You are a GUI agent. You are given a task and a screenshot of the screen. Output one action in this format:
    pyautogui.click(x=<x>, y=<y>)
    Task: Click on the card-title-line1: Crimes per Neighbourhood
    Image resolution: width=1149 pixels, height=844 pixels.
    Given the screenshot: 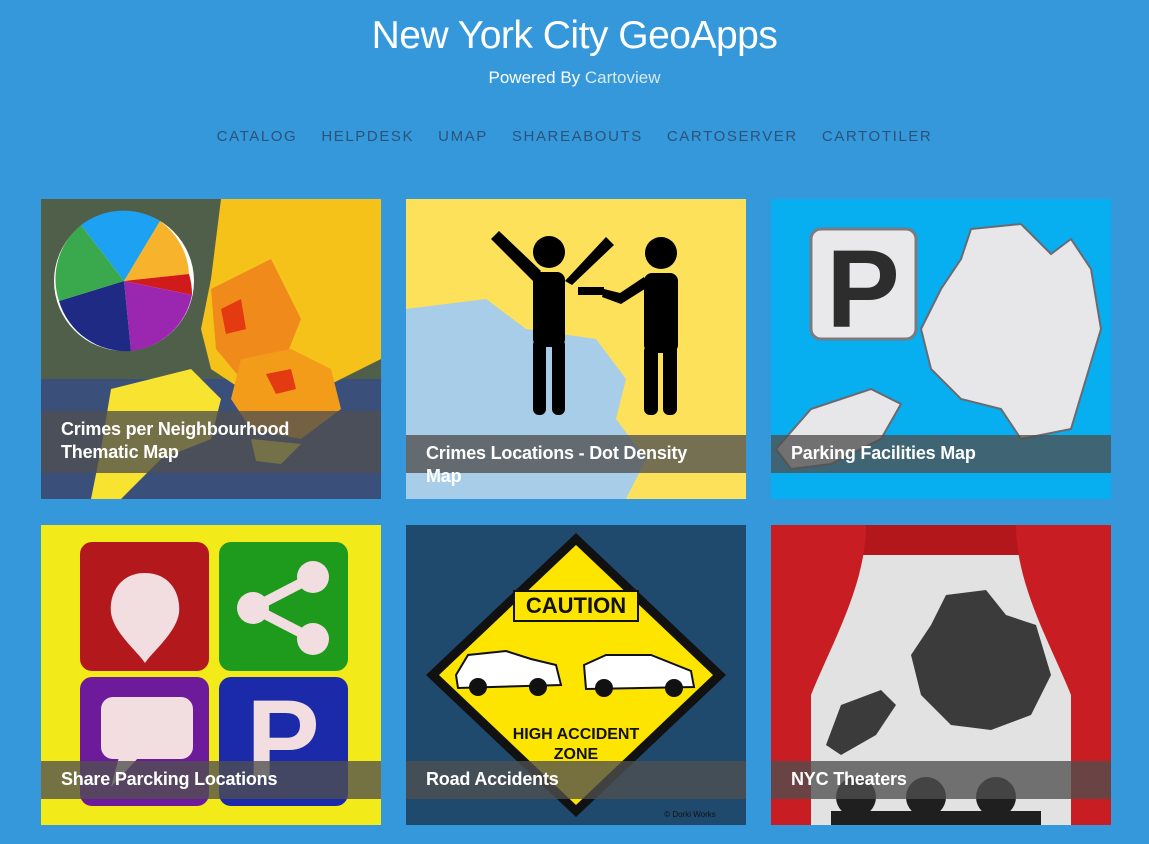 What is the action you would take?
    pyautogui.click(x=175, y=429)
    